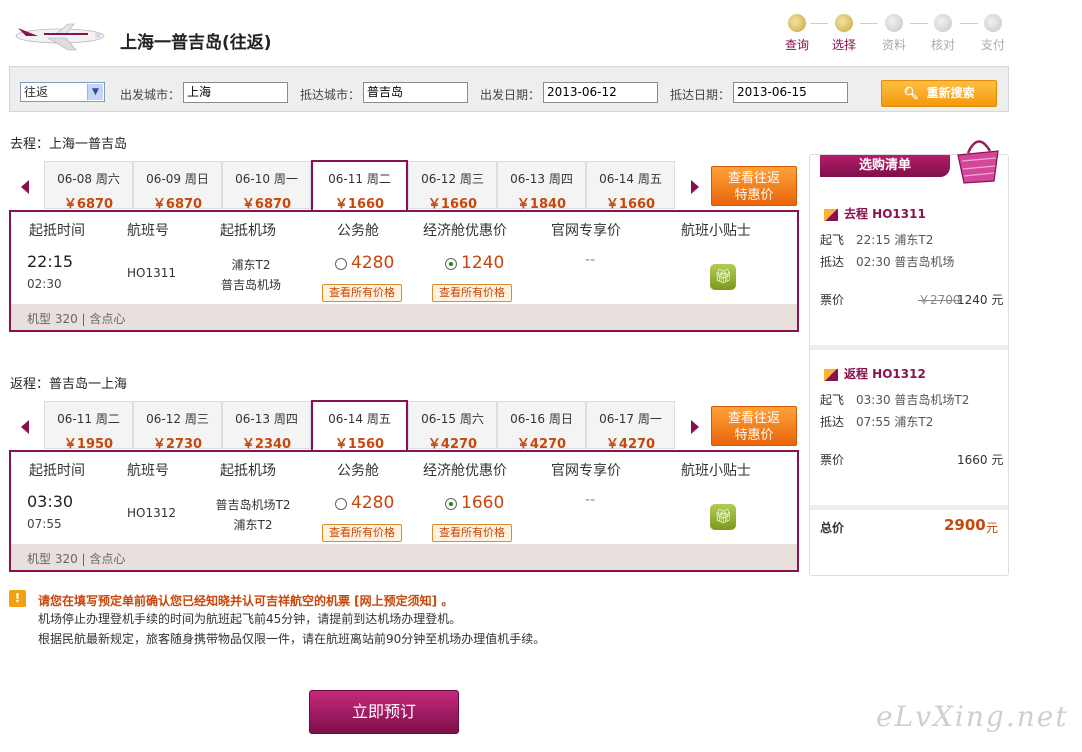 The image size is (1082, 752). I want to click on date-tab: 06-13 周四 ￥1840, so click(541, 186).